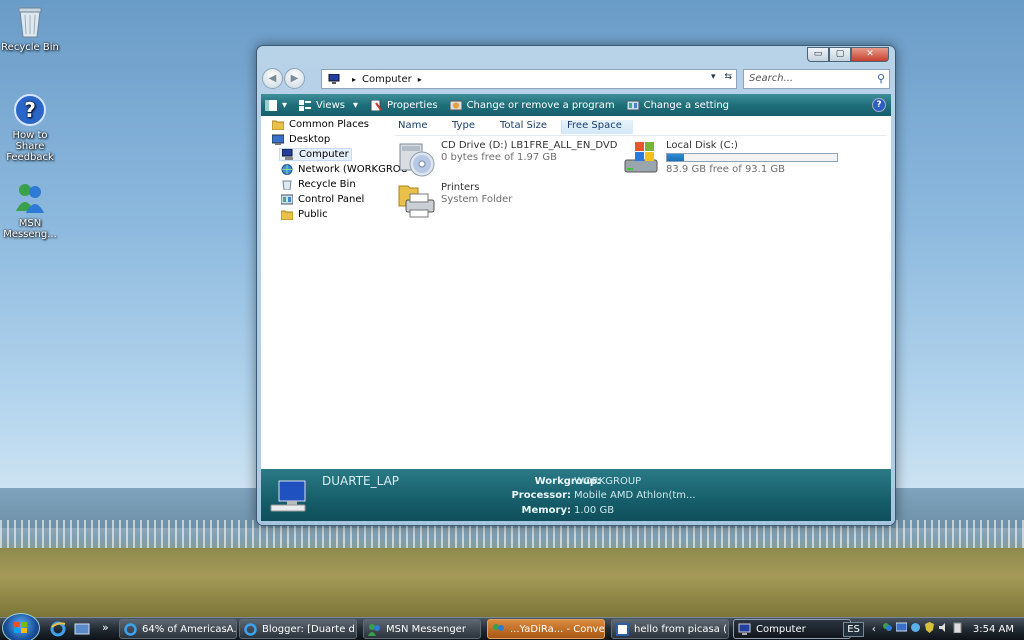  Describe the element at coordinates (853, 629) in the screenshot. I see `language-indicator: ES` at that location.